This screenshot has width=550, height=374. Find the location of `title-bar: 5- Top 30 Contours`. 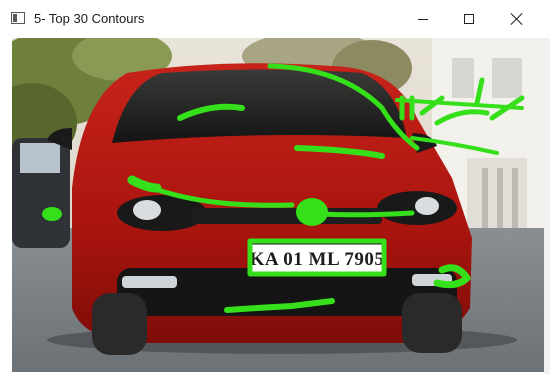

title-bar: 5- Top 30 Contours is located at coordinates (275, 19).